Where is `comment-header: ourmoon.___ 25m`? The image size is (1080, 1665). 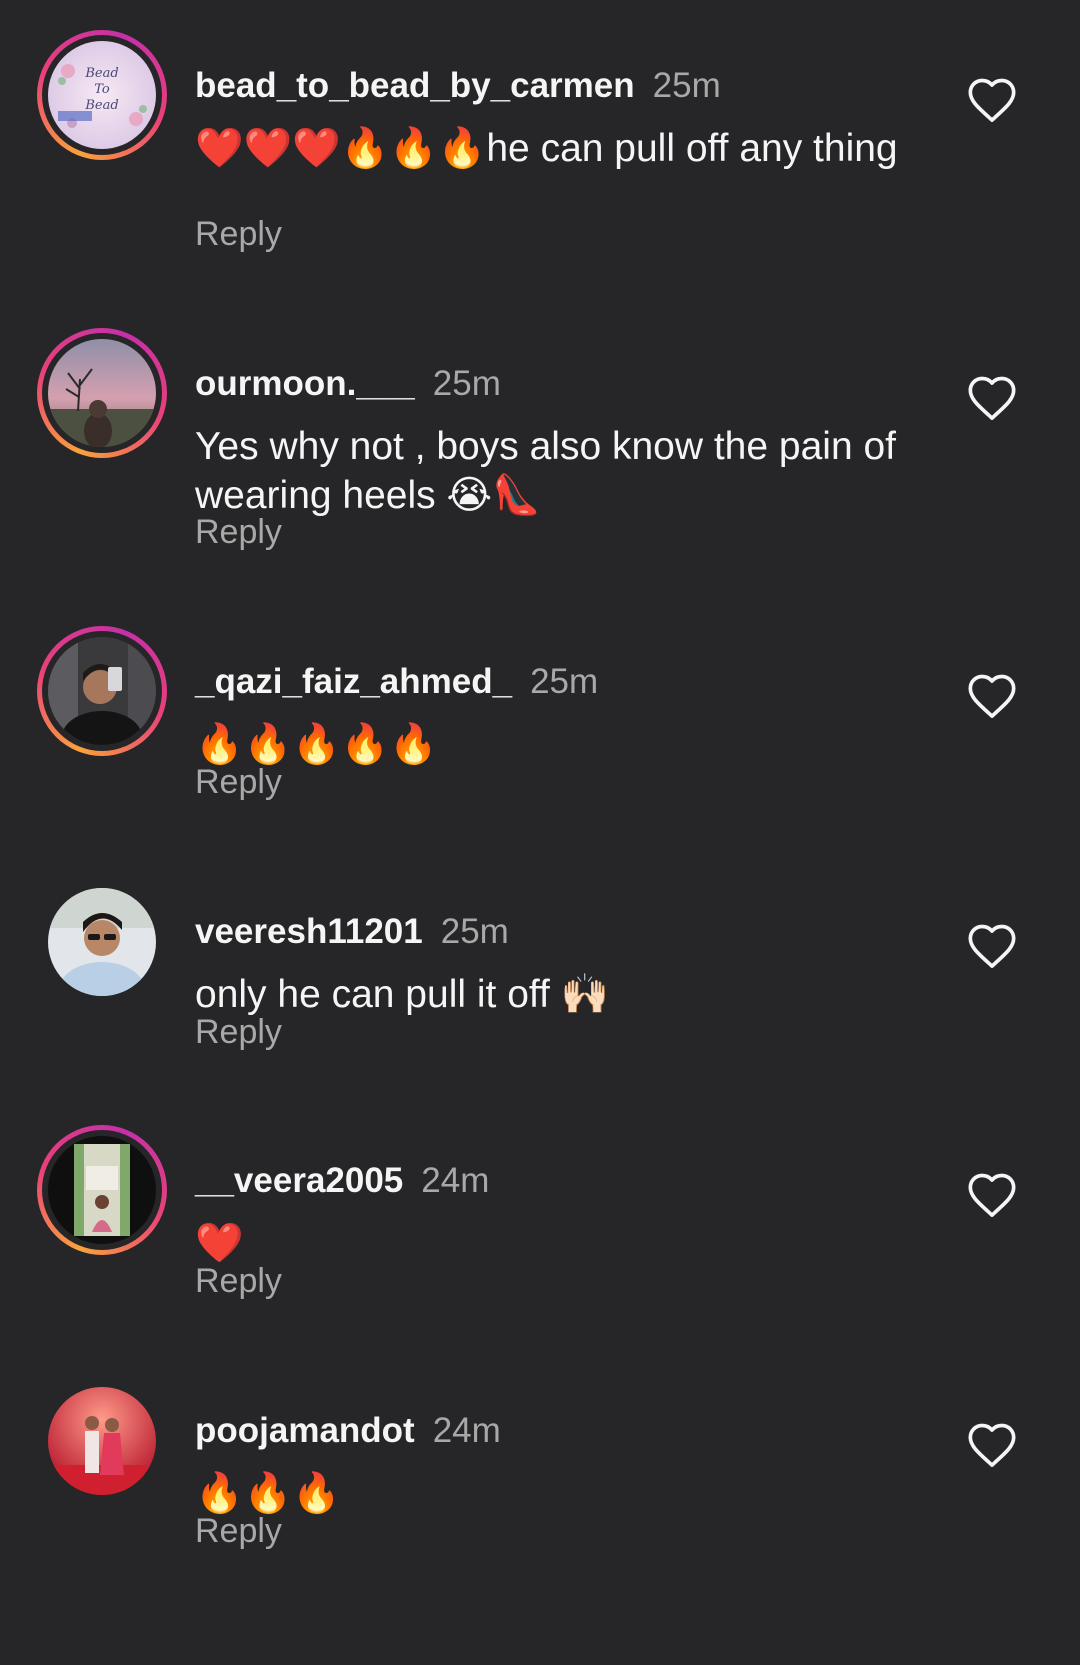 comment-header: ourmoon.___ 25m is located at coordinates (348, 384).